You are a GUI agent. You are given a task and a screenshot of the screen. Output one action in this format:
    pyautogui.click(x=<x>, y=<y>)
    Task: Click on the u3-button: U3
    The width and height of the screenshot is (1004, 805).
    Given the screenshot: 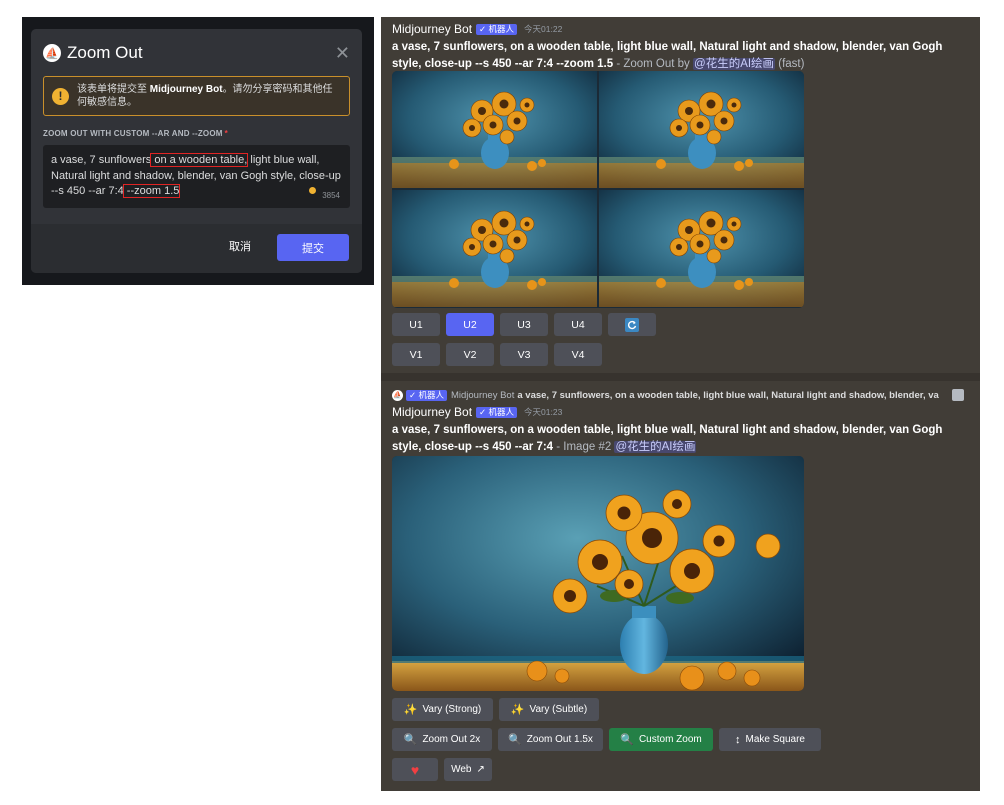 What is the action you would take?
    pyautogui.click(x=524, y=324)
    